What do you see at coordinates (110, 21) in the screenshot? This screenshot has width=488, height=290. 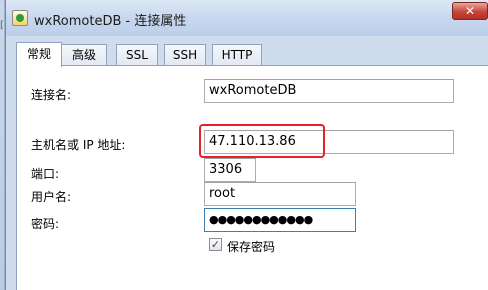 I see `window-title: wxRomoteDB - 连接属性` at bounding box center [110, 21].